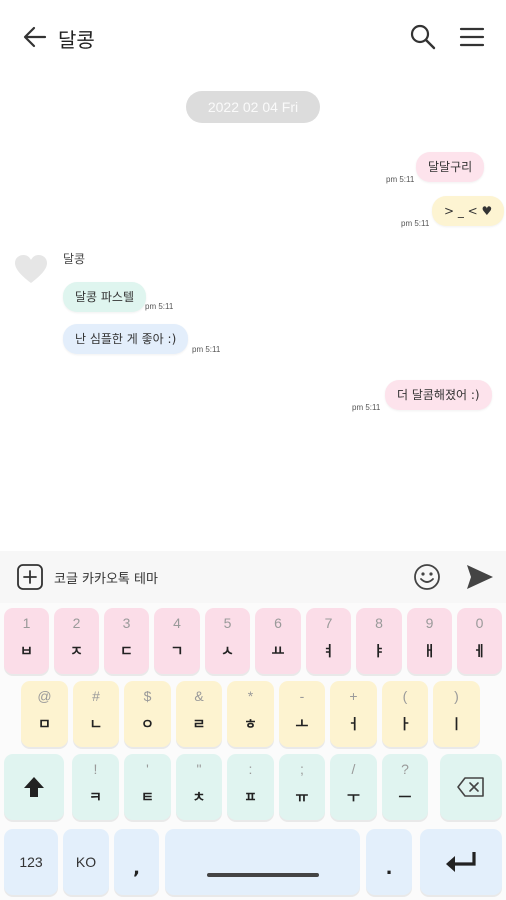  Describe the element at coordinates (328, 652) in the screenshot. I see `key-main: ㅕ` at that location.